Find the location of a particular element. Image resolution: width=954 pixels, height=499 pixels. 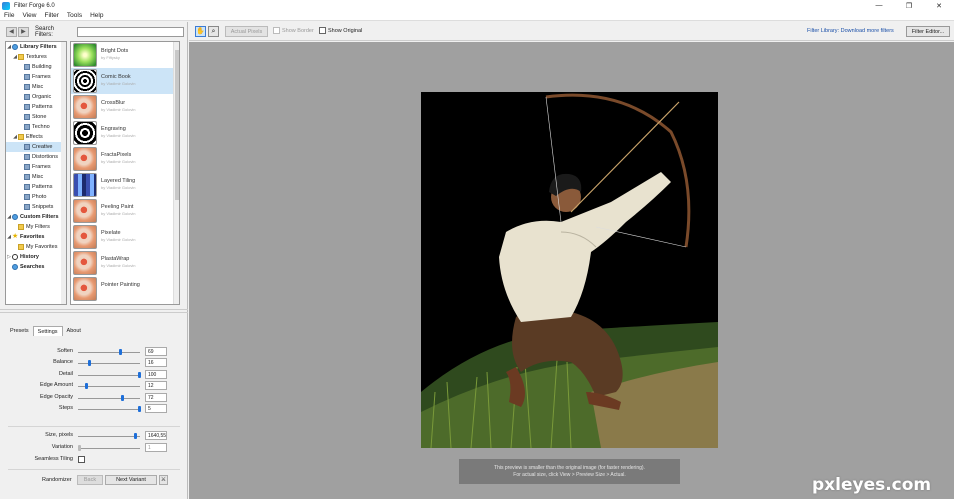

filter-thumbnail is located at coordinates (85, 55).